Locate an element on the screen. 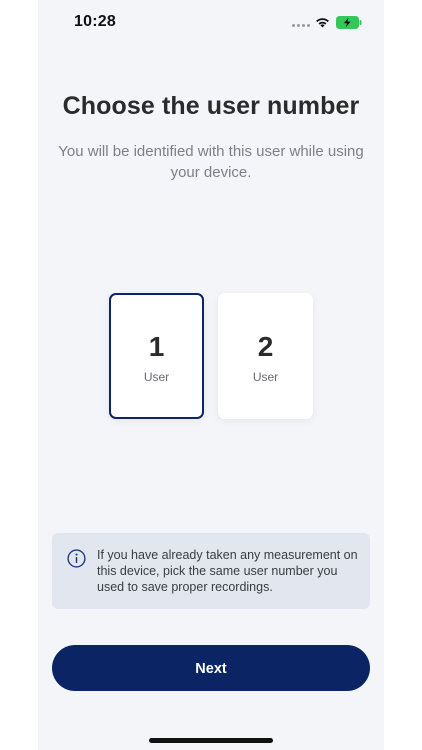 Image resolution: width=422 pixels, height=750 pixels. page-title: Choose the user number is located at coordinates (211, 106).